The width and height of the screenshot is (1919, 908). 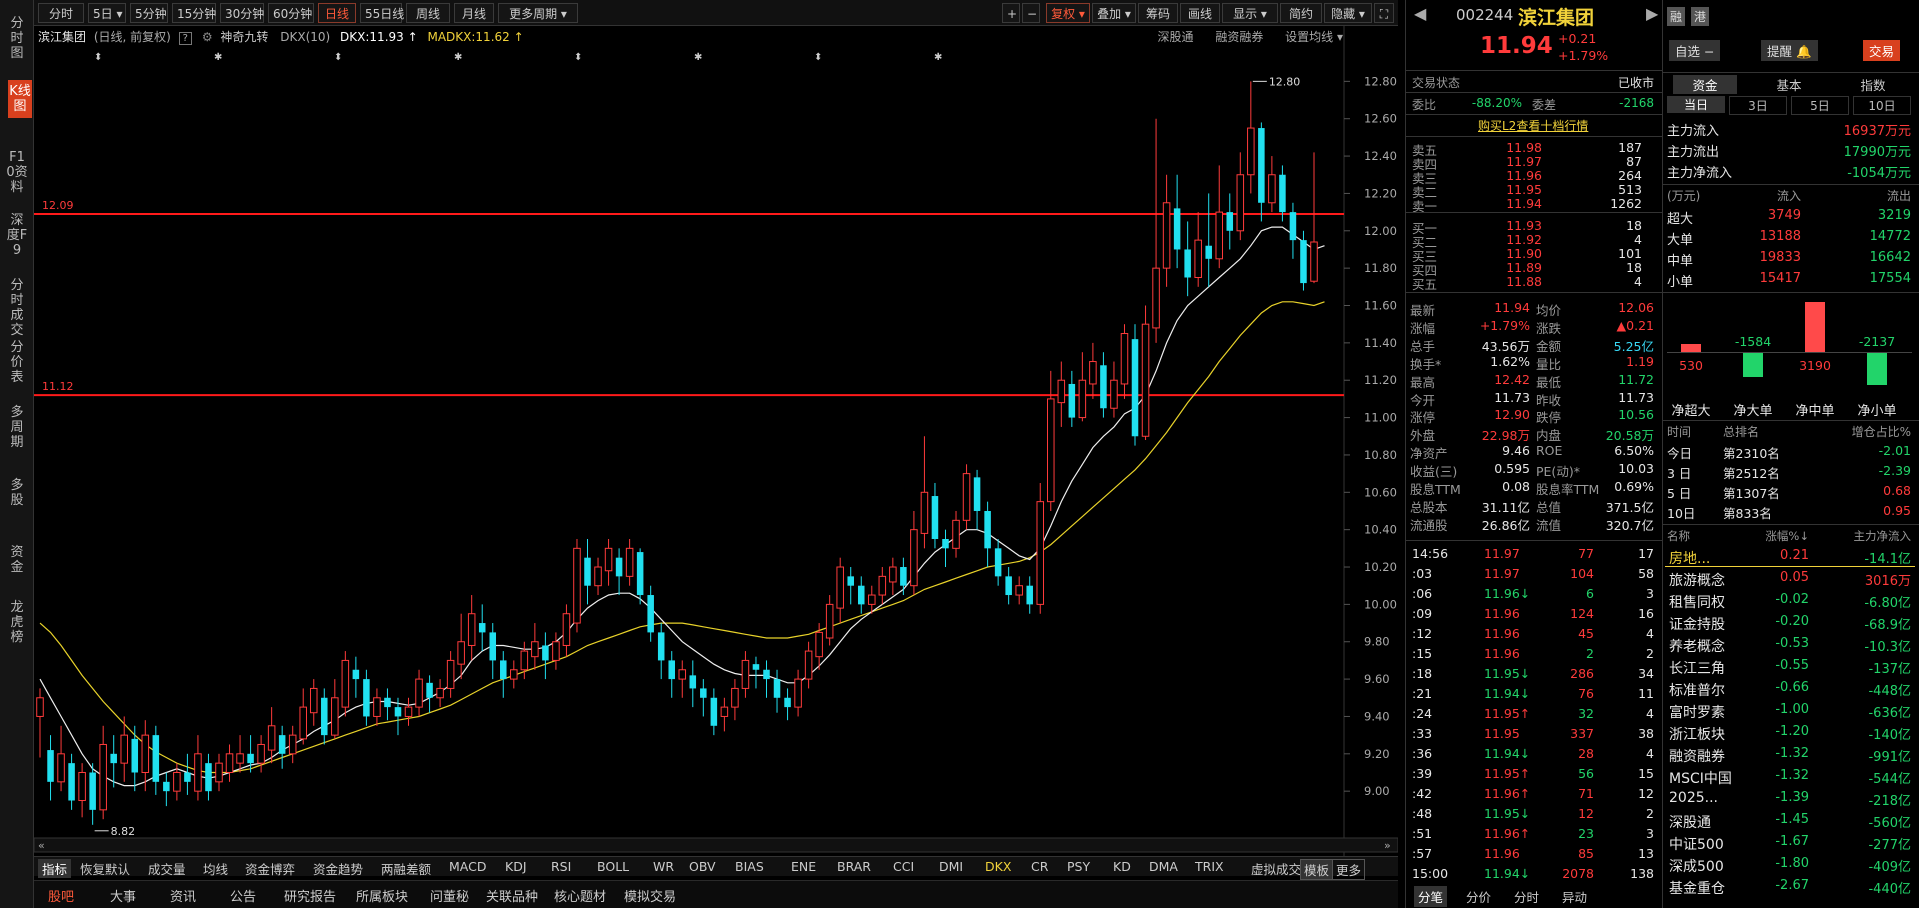 What do you see at coordinates (1250, 13) in the screenshot?
I see `toolbar-right-button-6: 显示 ▾` at bounding box center [1250, 13].